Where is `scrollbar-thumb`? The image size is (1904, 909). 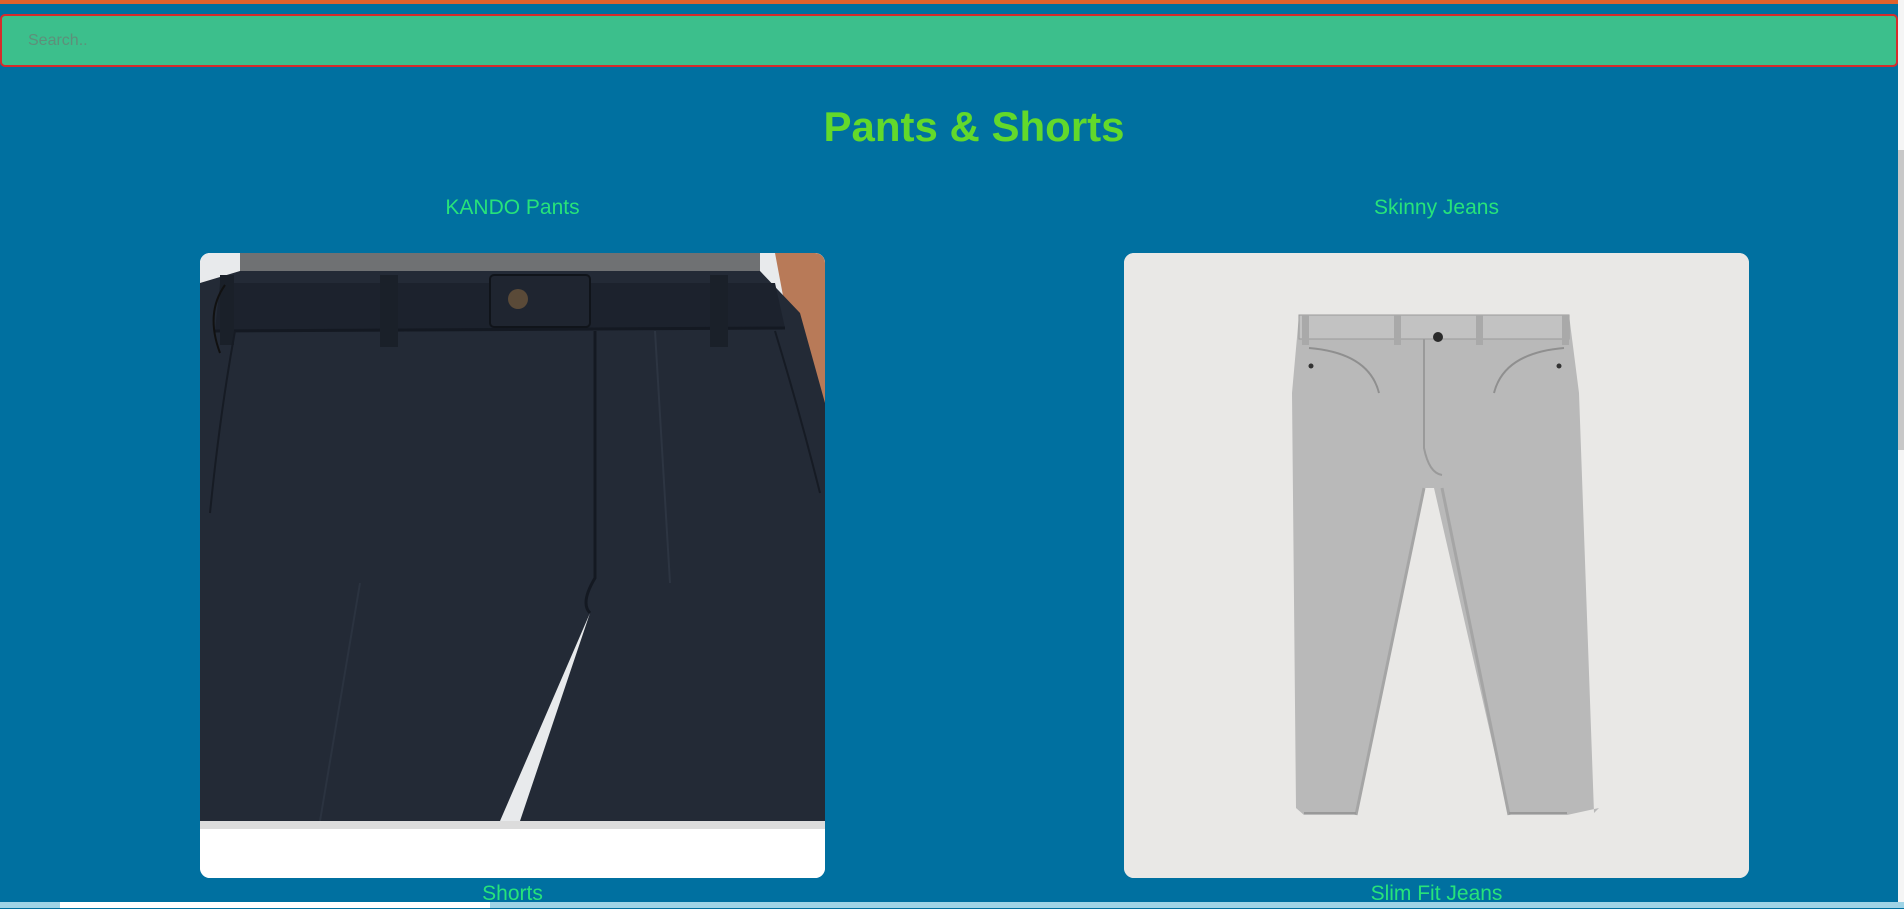 scrollbar-thumb is located at coordinates (1901, 300).